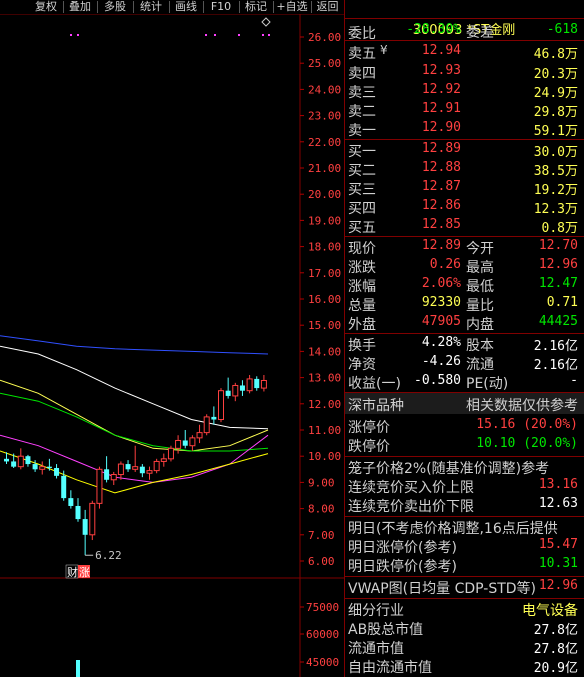 This screenshot has width=584, height=677. I want to click on bid-volume: 0.8万, so click(559, 228).